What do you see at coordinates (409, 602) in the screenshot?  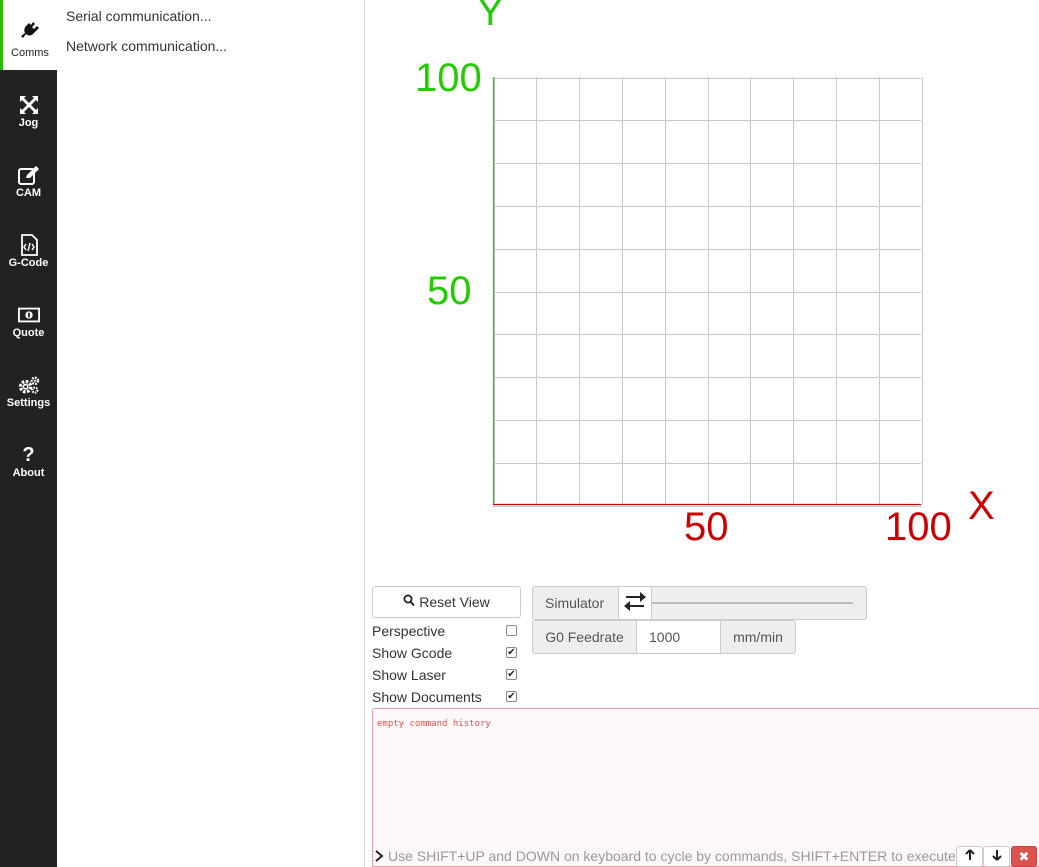 I see `search-icon` at bounding box center [409, 602].